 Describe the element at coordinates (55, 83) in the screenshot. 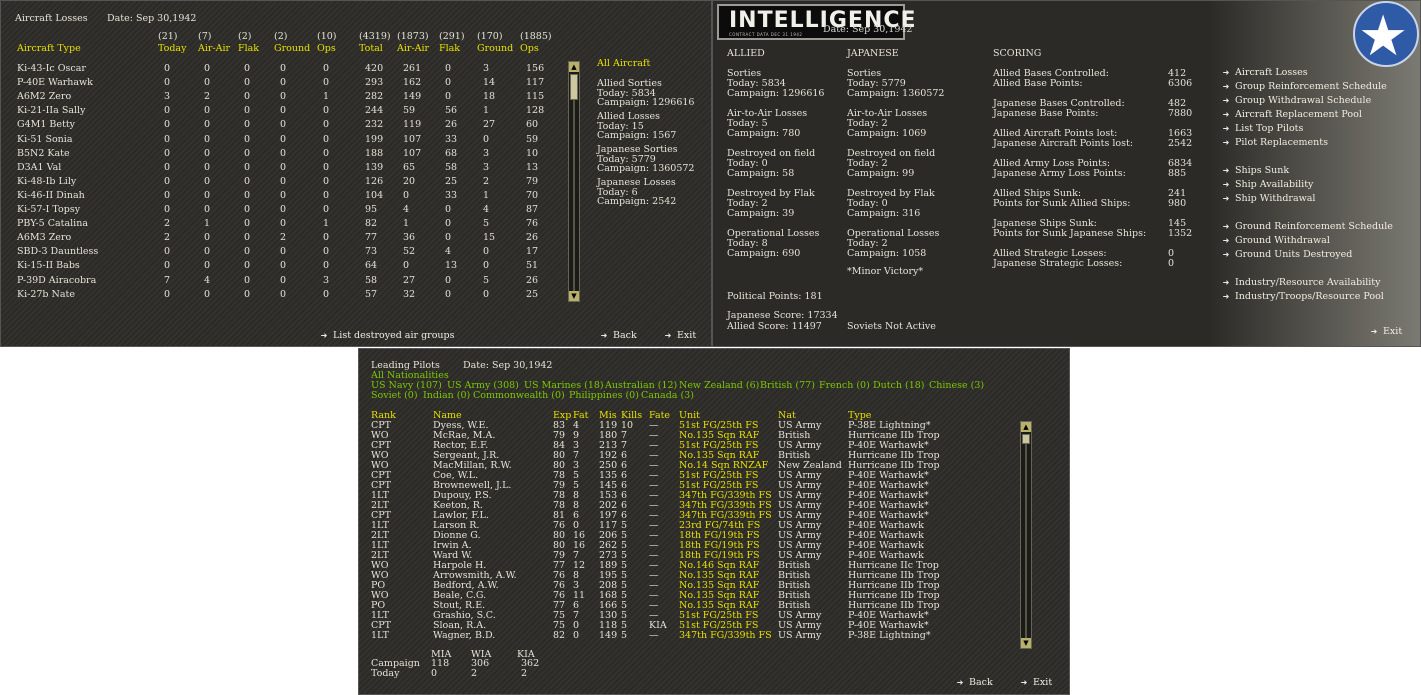

I see `aircraft-type: P-40E Warhawk` at that location.